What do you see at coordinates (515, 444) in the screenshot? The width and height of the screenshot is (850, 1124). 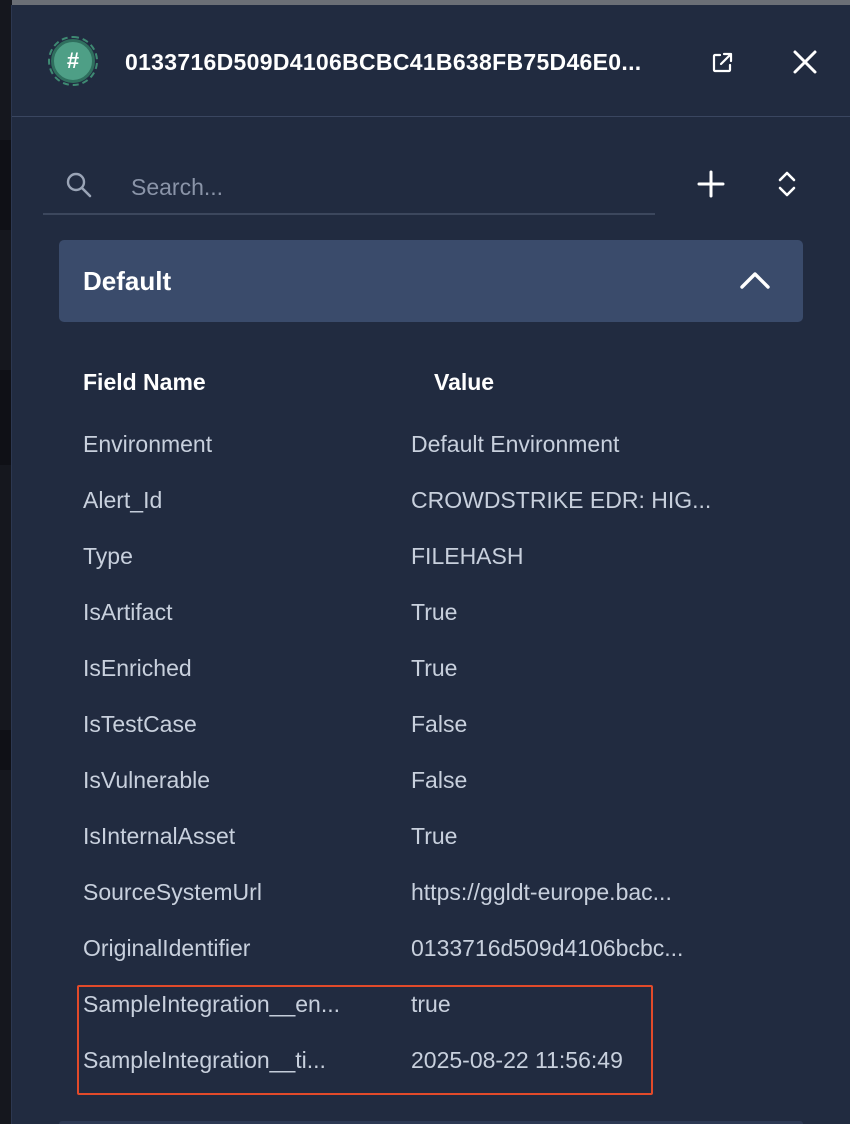 I see `field-value: Default Environment` at bounding box center [515, 444].